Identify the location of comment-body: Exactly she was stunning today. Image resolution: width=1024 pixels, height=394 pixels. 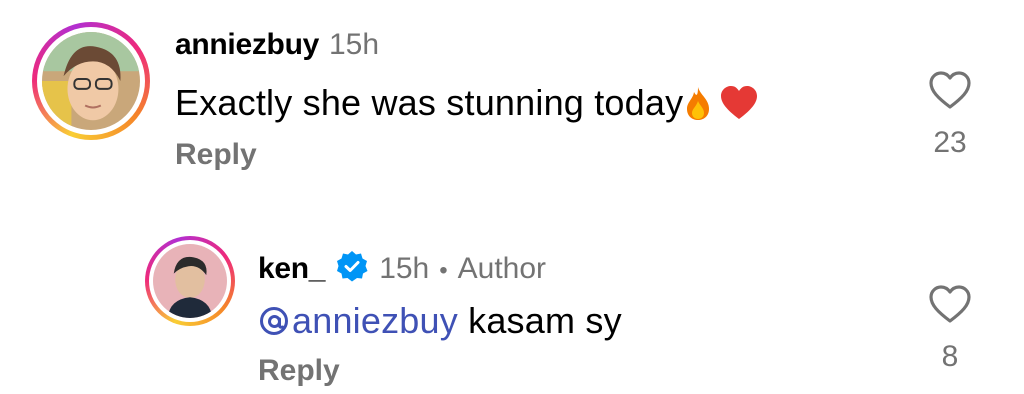
(429, 102).